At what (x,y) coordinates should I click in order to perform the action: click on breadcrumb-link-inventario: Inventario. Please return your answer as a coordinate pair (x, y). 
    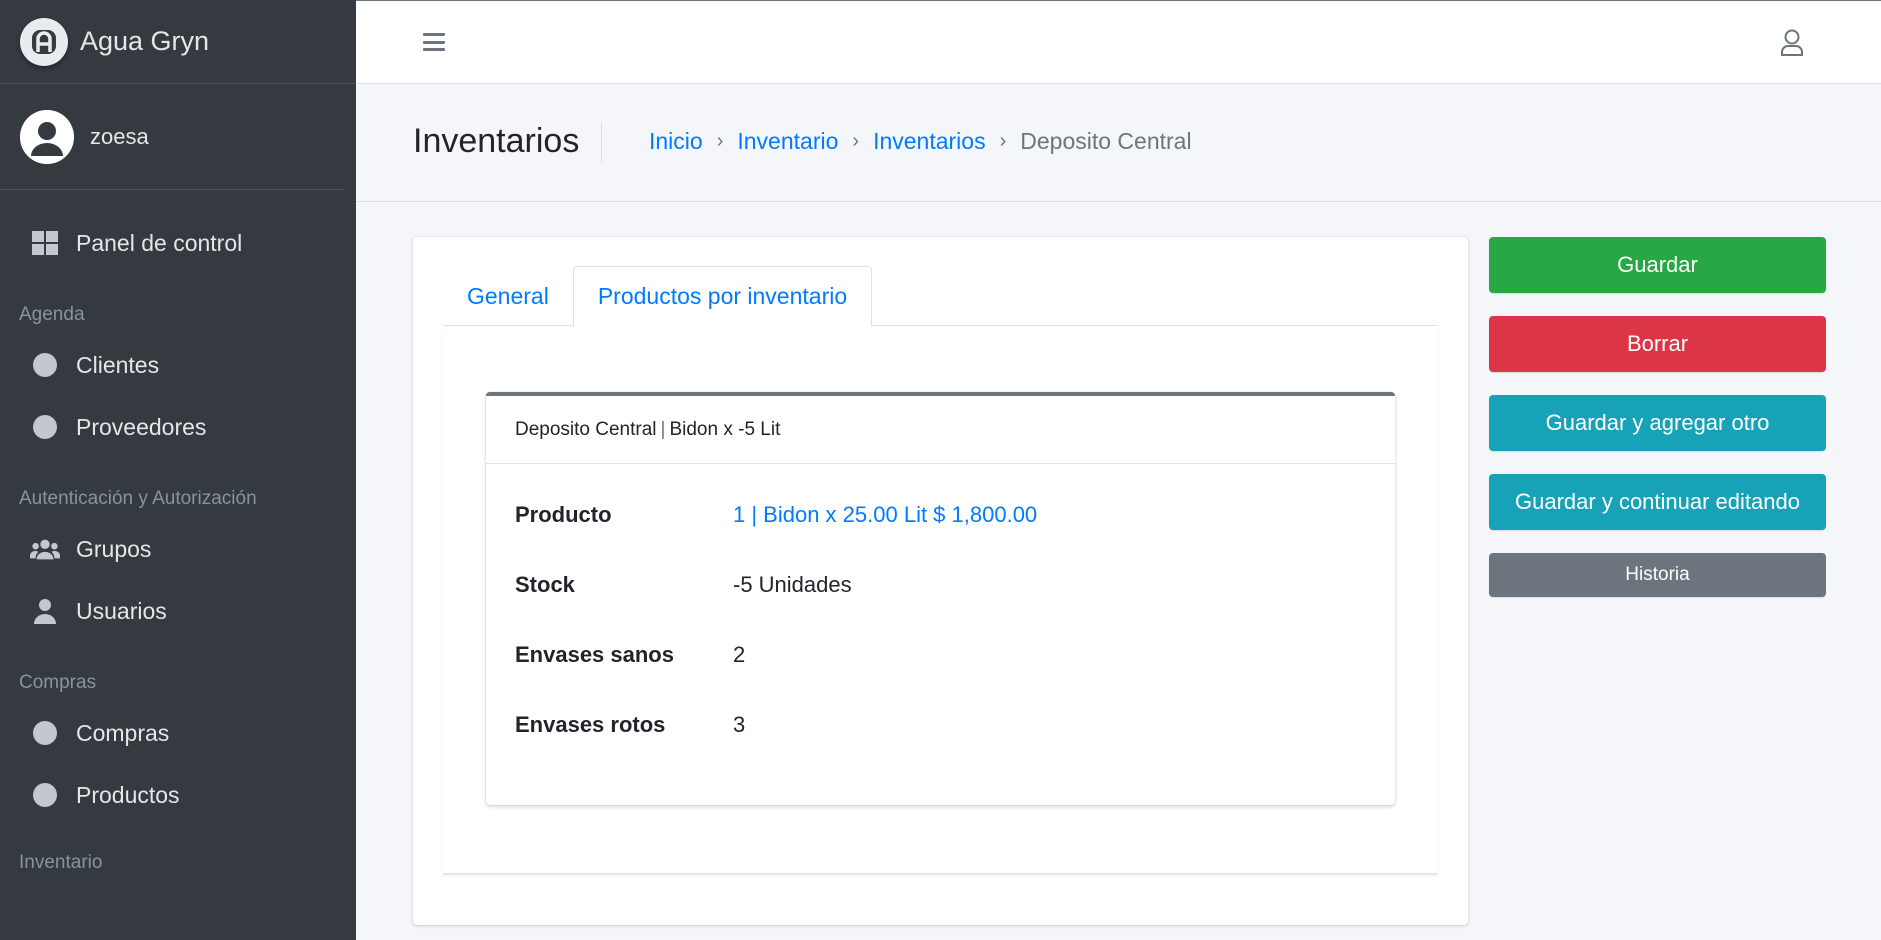
    Looking at the image, I should click on (787, 141).